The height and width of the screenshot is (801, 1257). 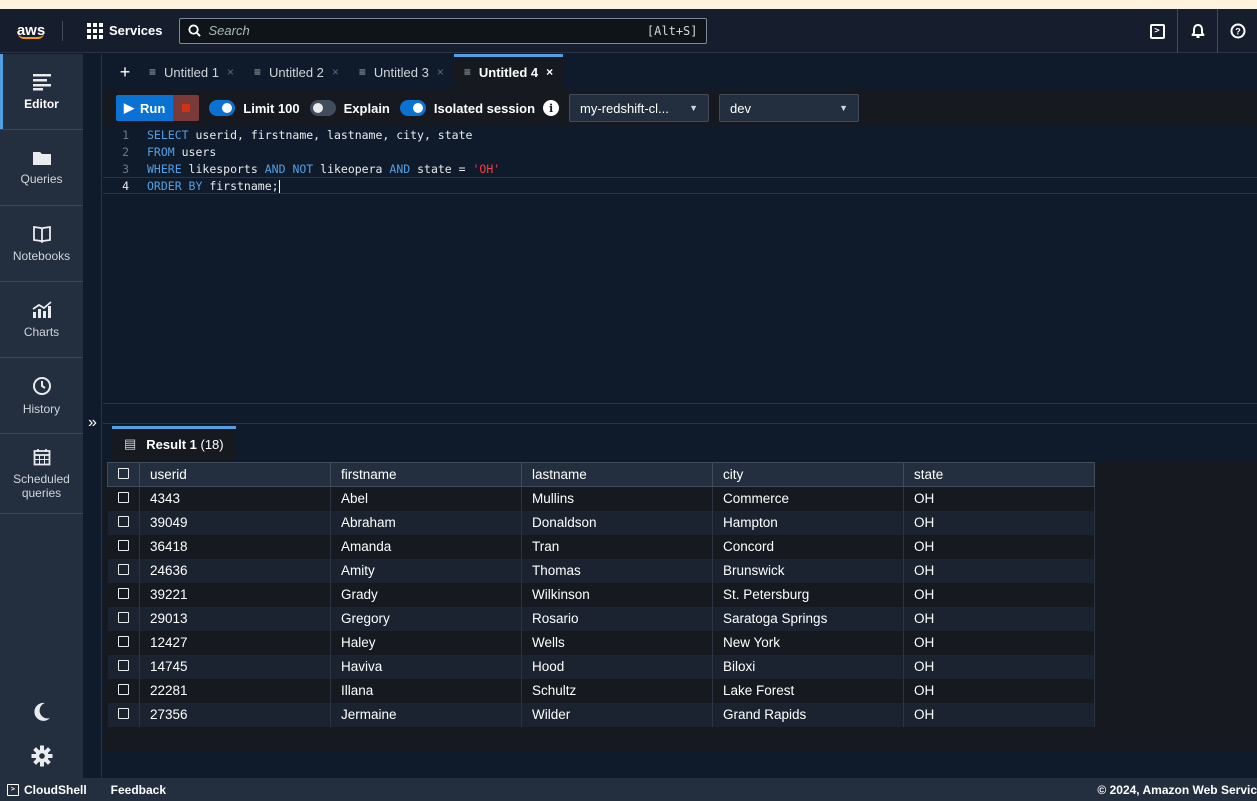 What do you see at coordinates (235, 498) in the screenshot?
I see `table-cell: 4343` at bounding box center [235, 498].